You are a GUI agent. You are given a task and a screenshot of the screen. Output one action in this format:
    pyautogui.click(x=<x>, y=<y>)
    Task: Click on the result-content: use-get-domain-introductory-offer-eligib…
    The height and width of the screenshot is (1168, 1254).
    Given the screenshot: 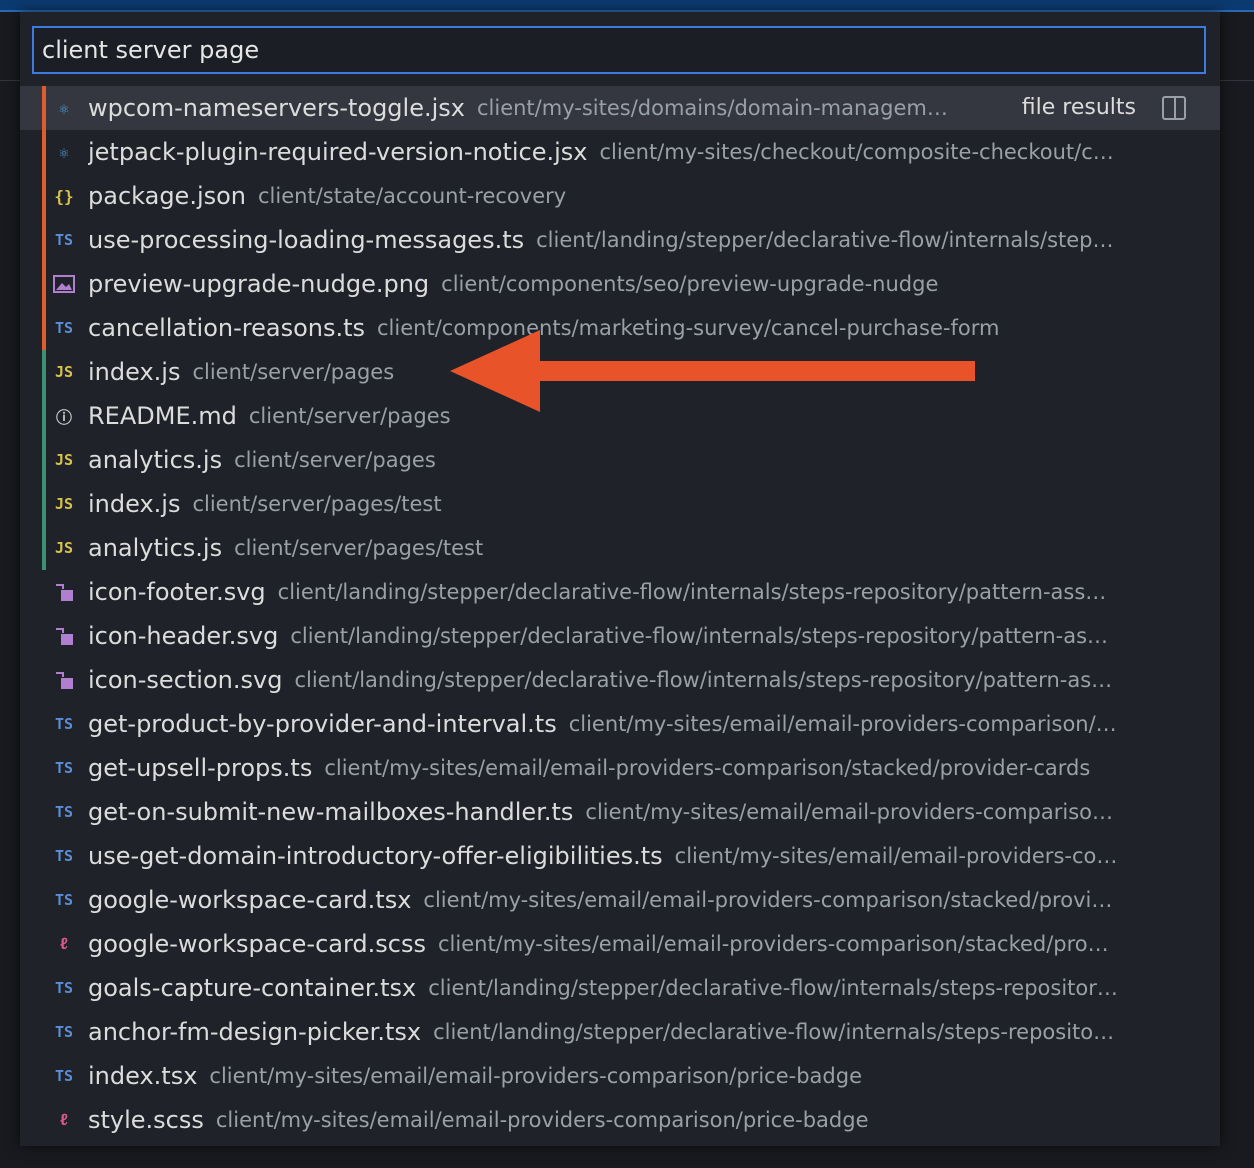 What is the action you would take?
    pyautogui.click(x=617, y=856)
    